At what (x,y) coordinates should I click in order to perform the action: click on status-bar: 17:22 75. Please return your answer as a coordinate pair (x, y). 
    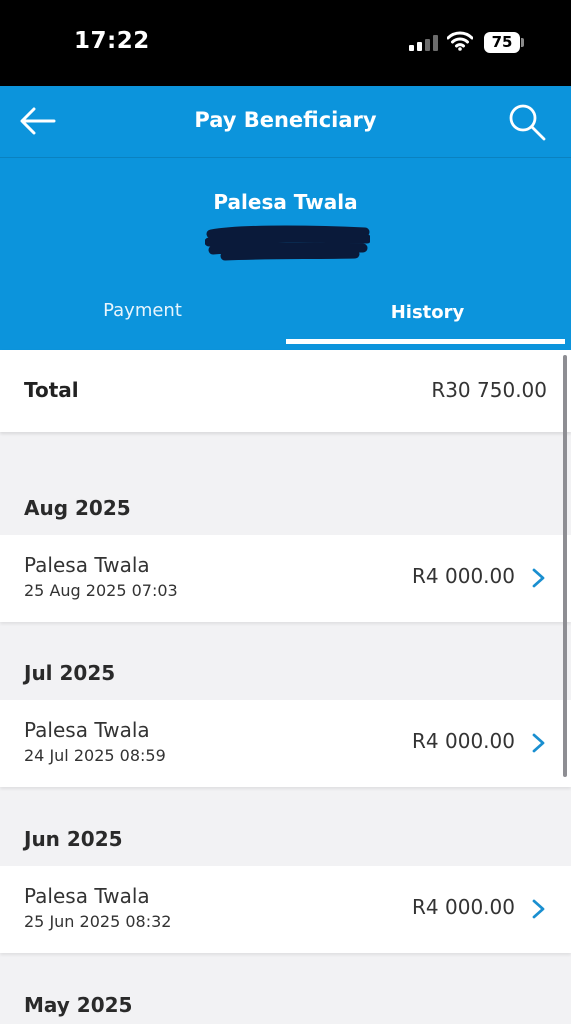
    Looking at the image, I should click on (285, 43).